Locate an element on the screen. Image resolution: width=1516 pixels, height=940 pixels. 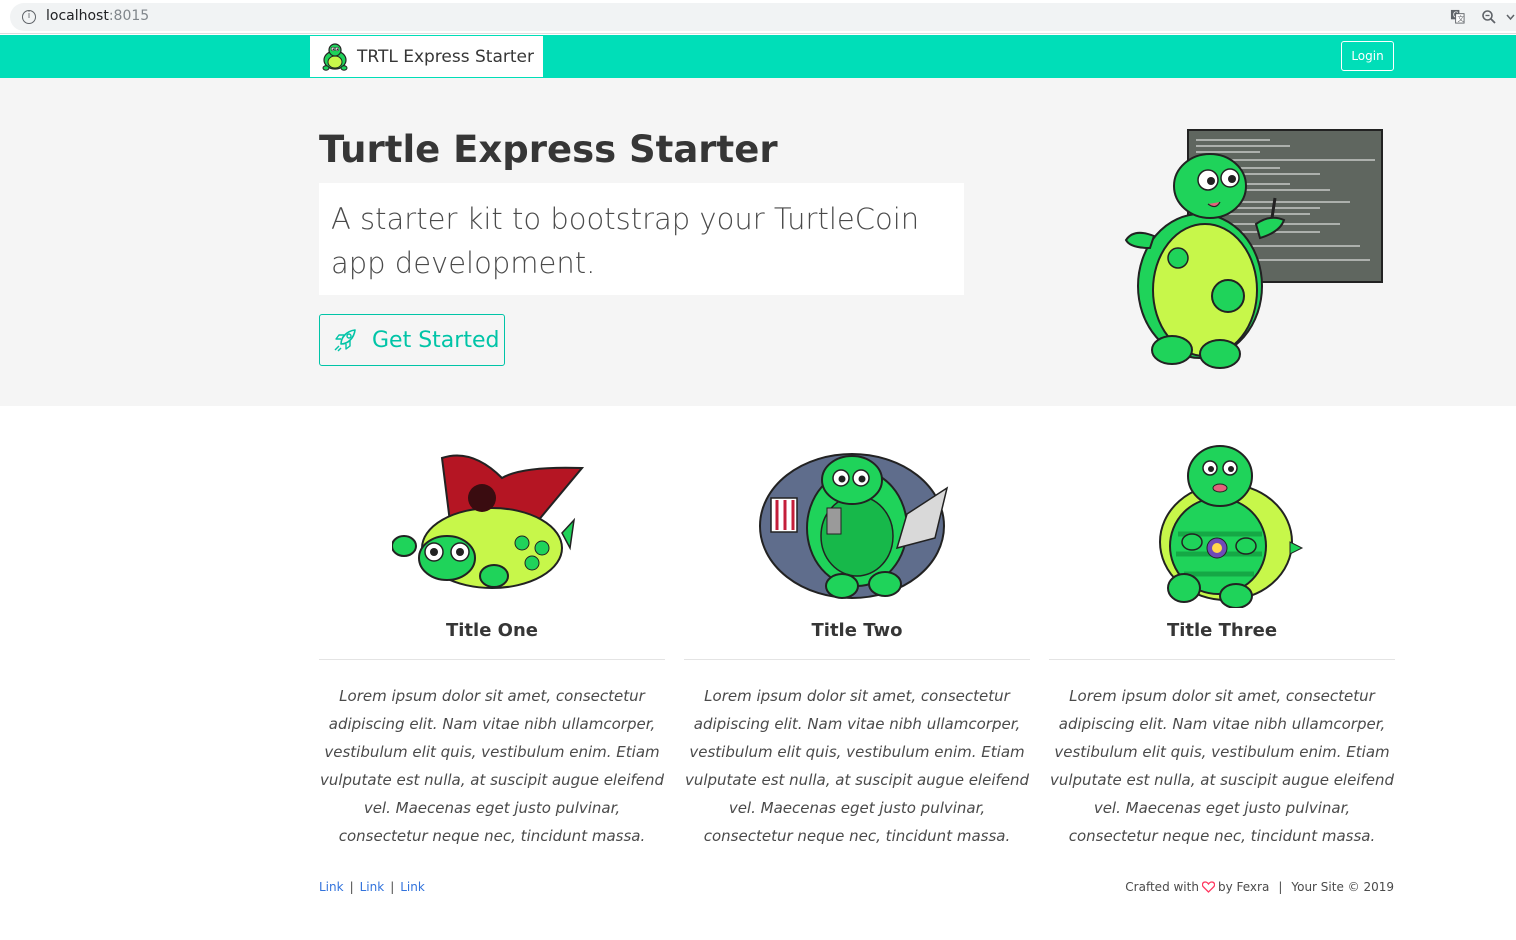
get-started-button: Get Started is located at coordinates (412, 340).